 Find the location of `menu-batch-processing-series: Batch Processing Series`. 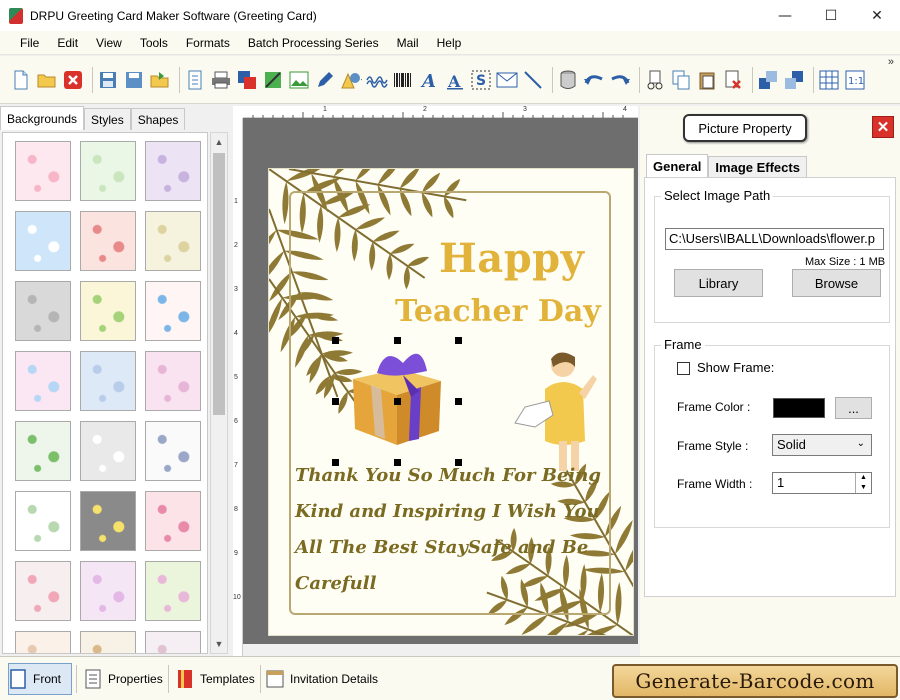

menu-batch-processing-series: Batch Processing Series is located at coordinates (313, 43).